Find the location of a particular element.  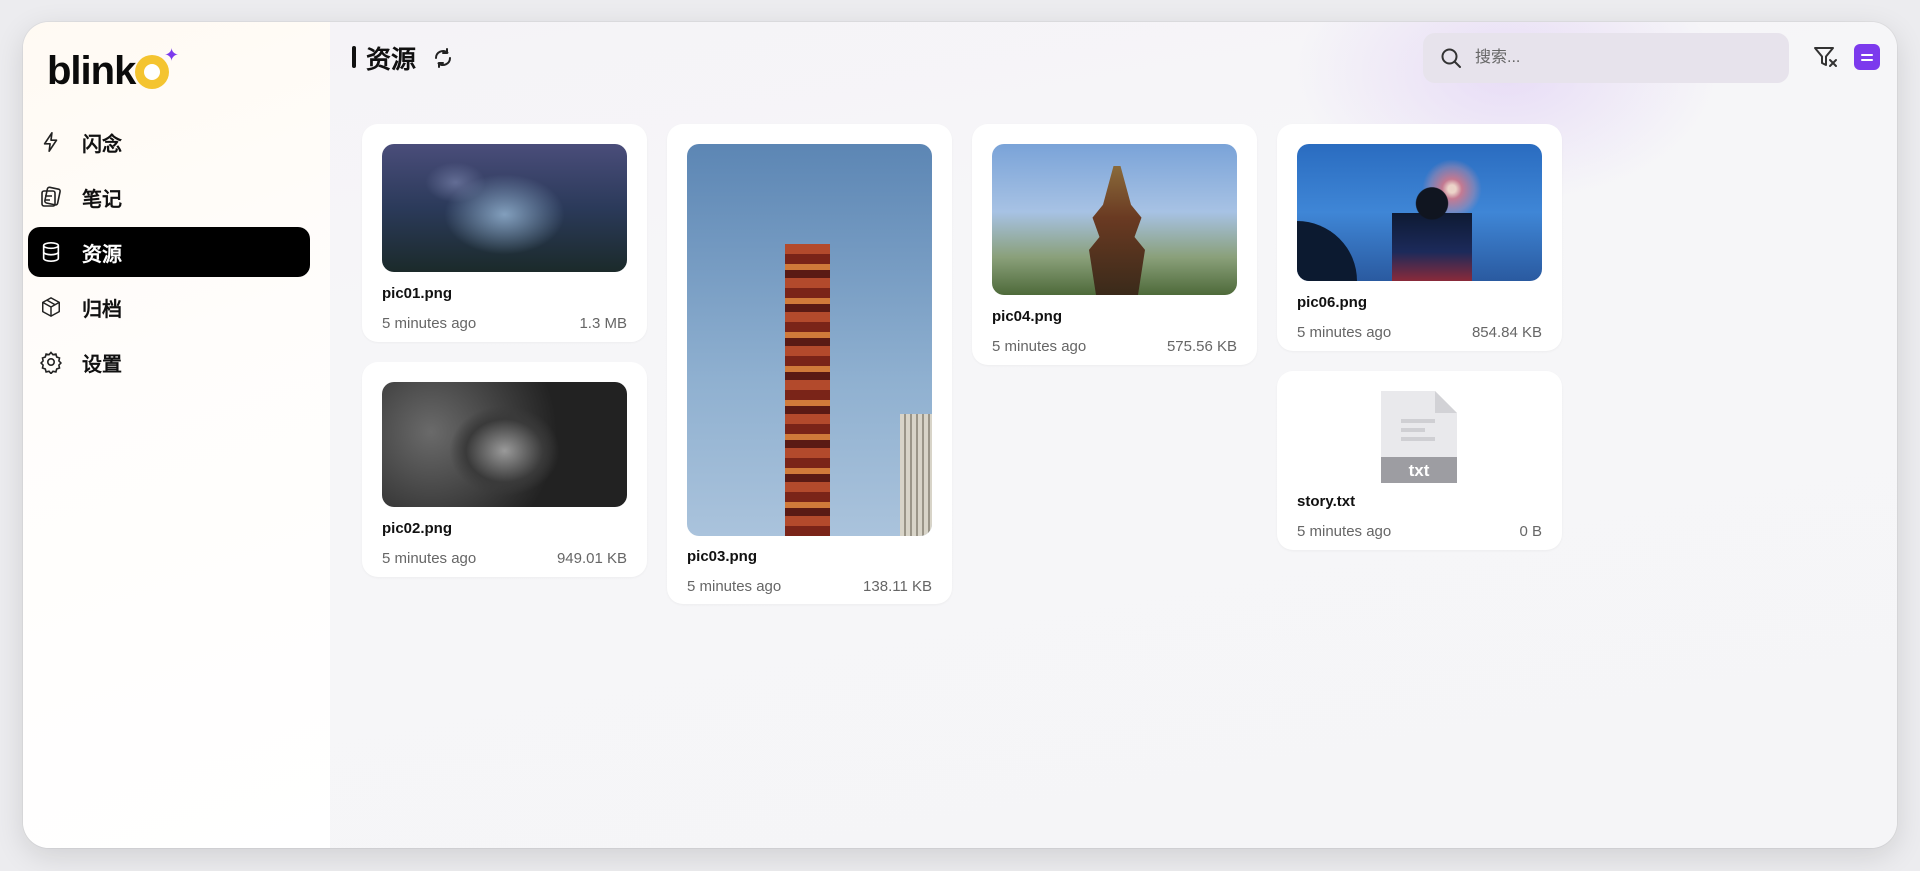

sidebar-item-label: 资源 is located at coordinates (102, 254).